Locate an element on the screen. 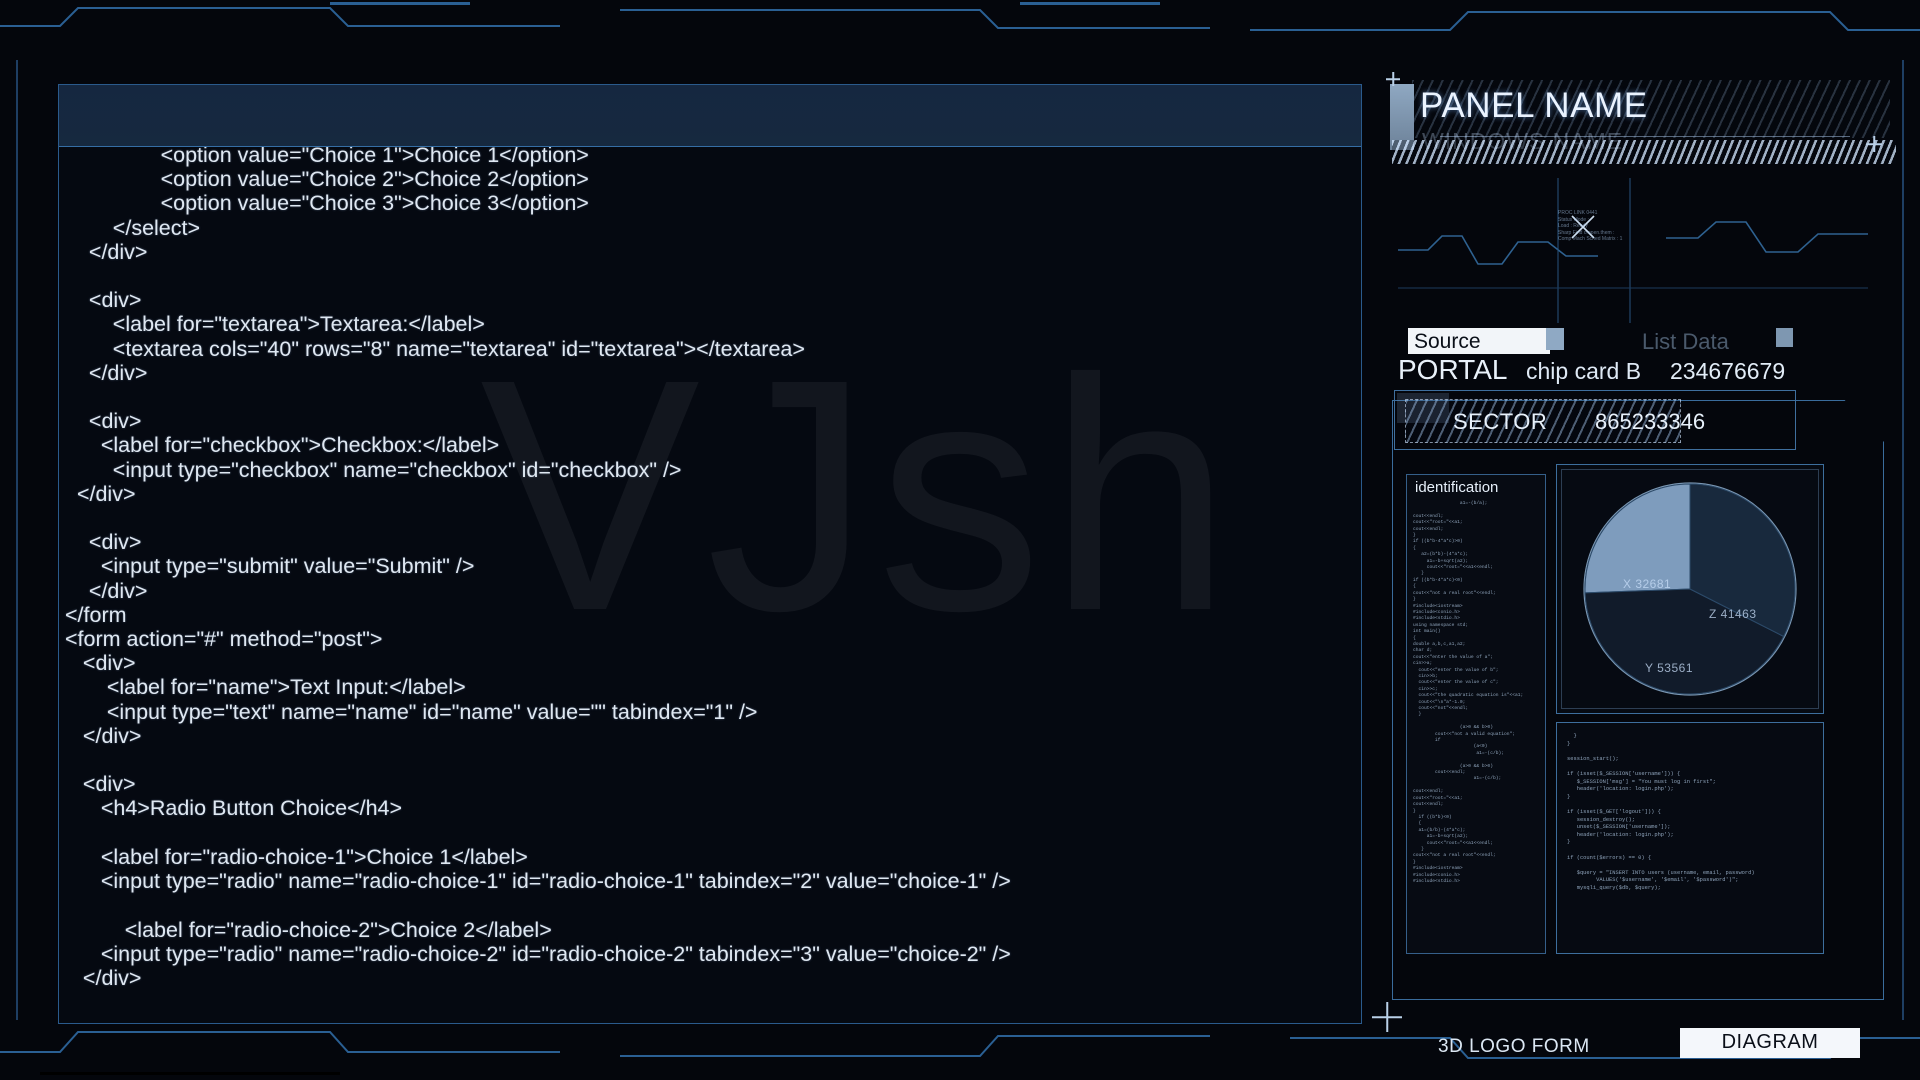  panel-header: PANEL NAME WINDOWS NAME is located at coordinates (1643, 124).